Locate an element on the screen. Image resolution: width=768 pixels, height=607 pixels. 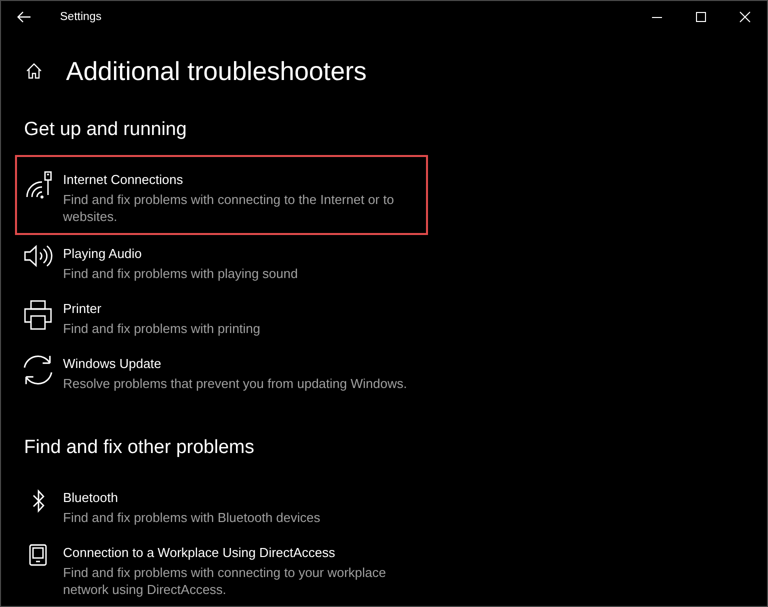
item-description: Find and fix problems with printing is located at coordinates (161, 328).